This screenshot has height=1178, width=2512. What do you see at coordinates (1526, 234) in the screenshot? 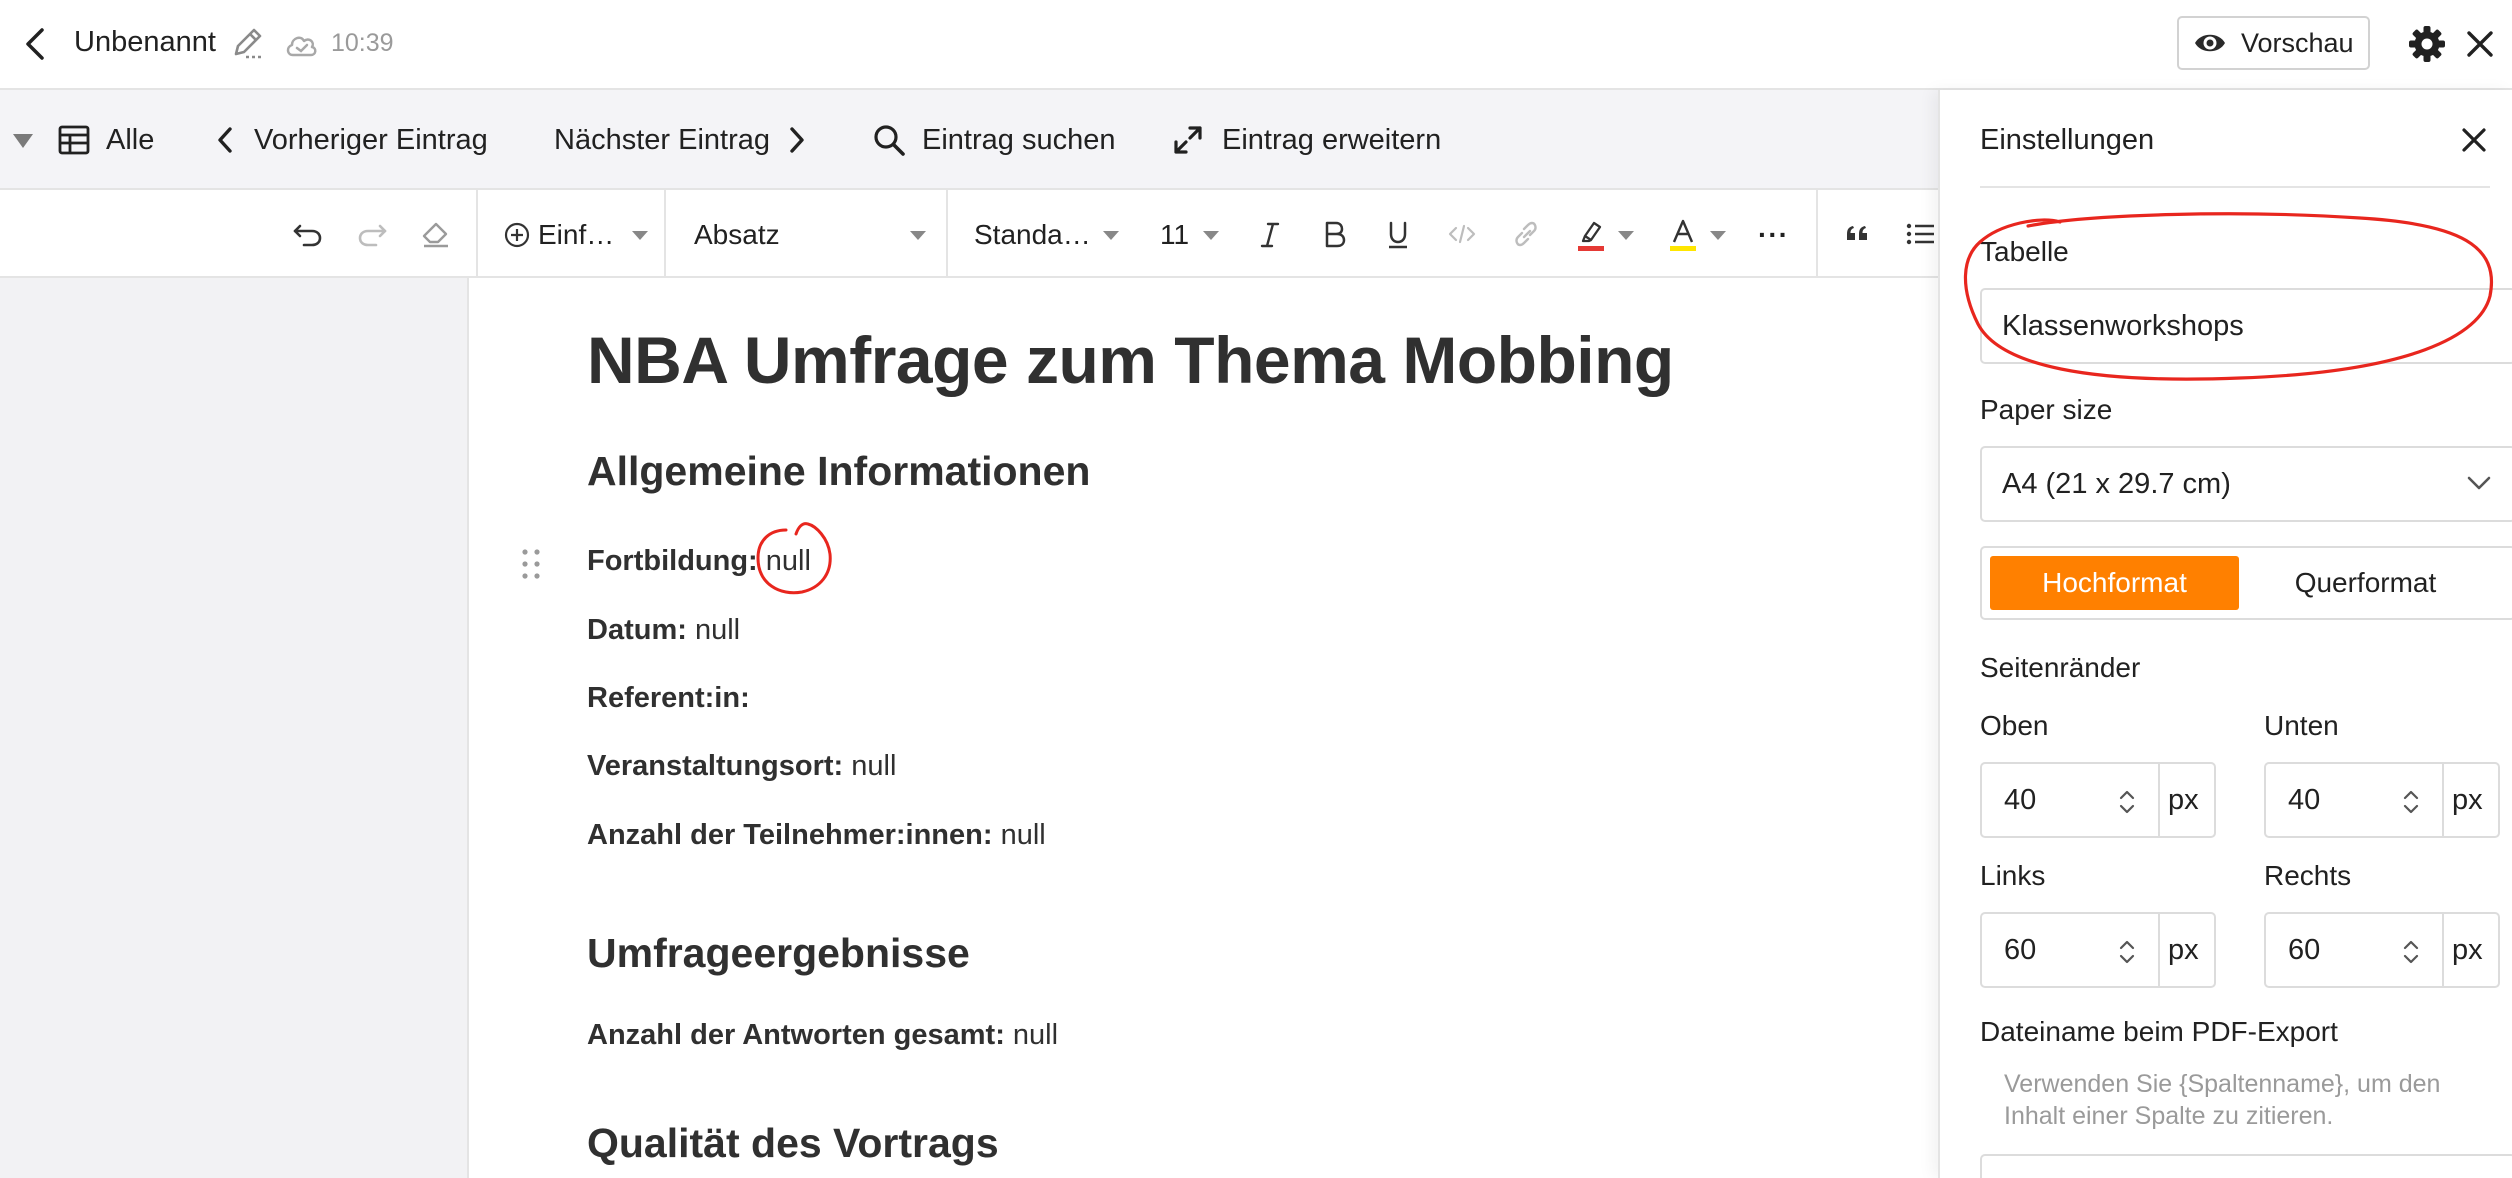
I see `link-icon` at bounding box center [1526, 234].